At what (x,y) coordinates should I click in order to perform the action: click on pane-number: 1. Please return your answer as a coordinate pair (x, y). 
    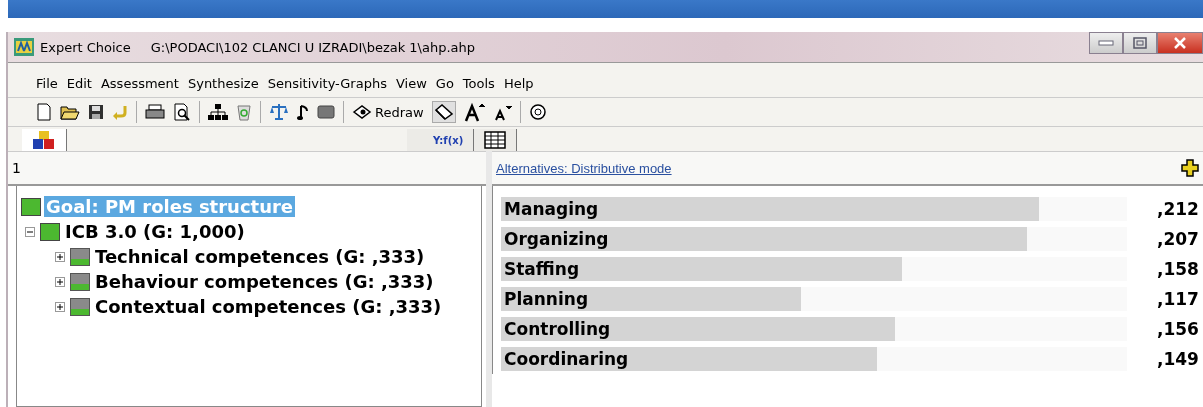
    Looking at the image, I should click on (16, 168).